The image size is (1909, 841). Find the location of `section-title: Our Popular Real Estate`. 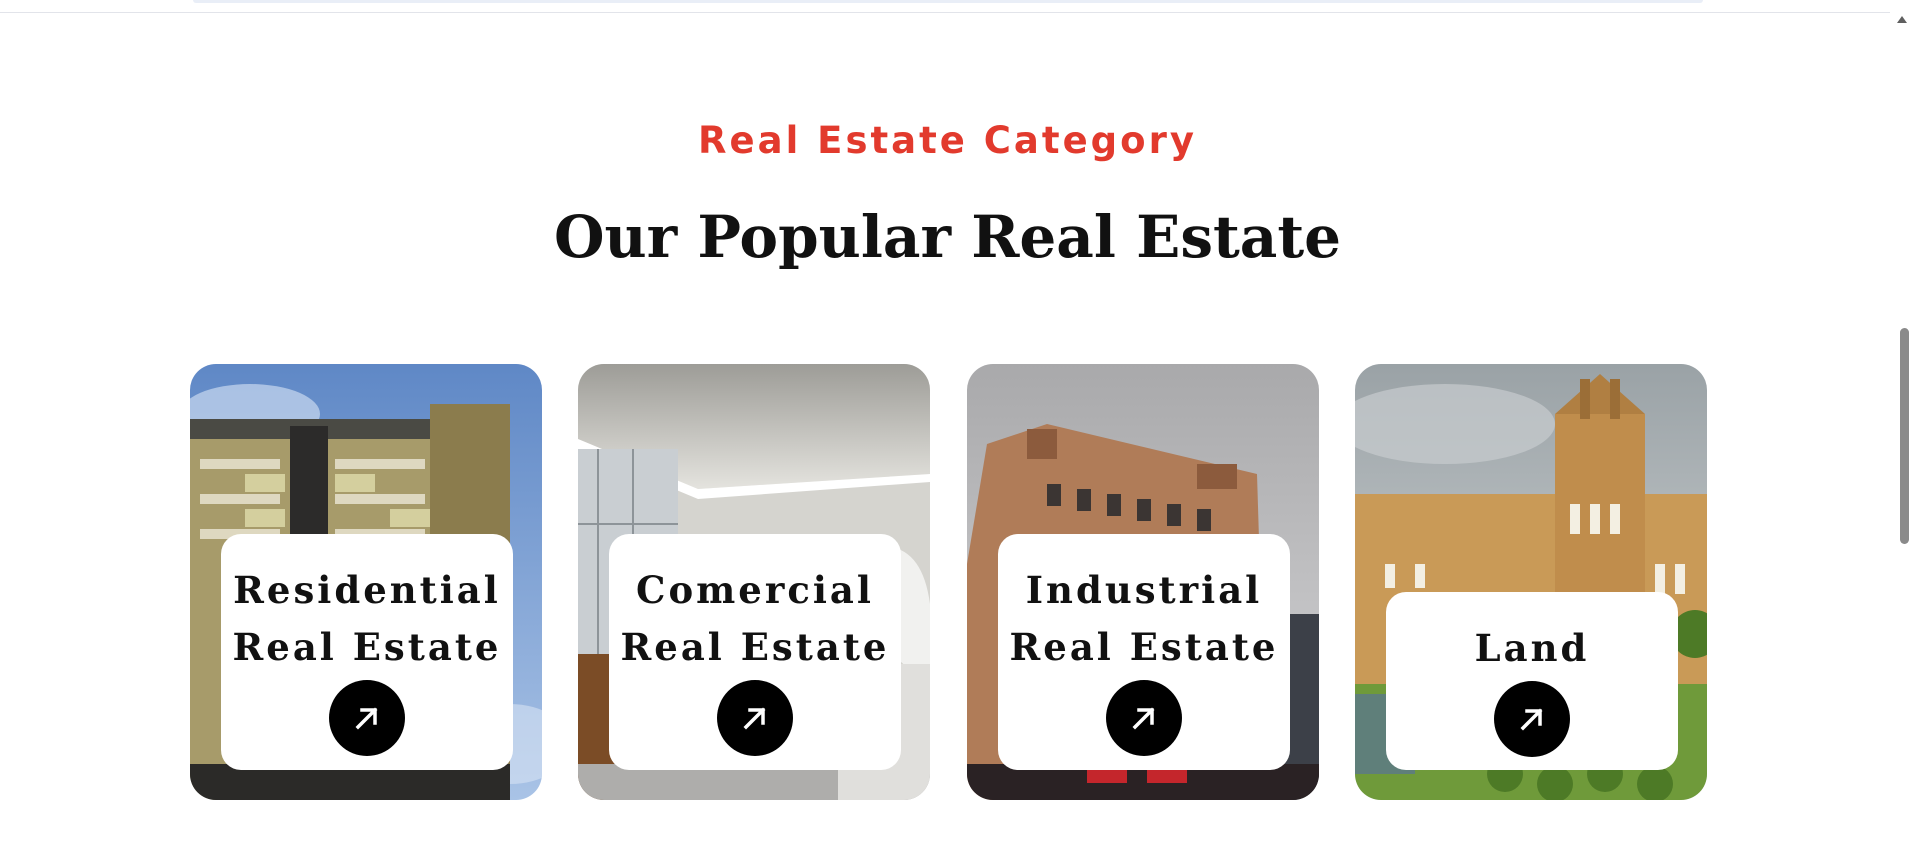

section-title: Our Popular Real Estate is located at coordinates (947, 237).